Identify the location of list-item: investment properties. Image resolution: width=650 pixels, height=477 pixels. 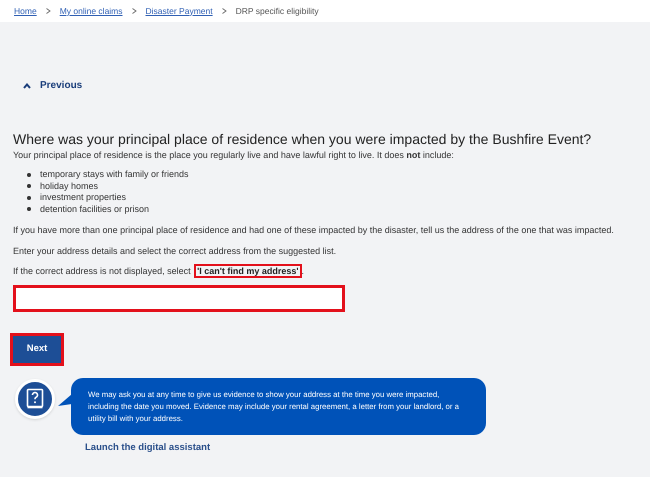
(83, 198).